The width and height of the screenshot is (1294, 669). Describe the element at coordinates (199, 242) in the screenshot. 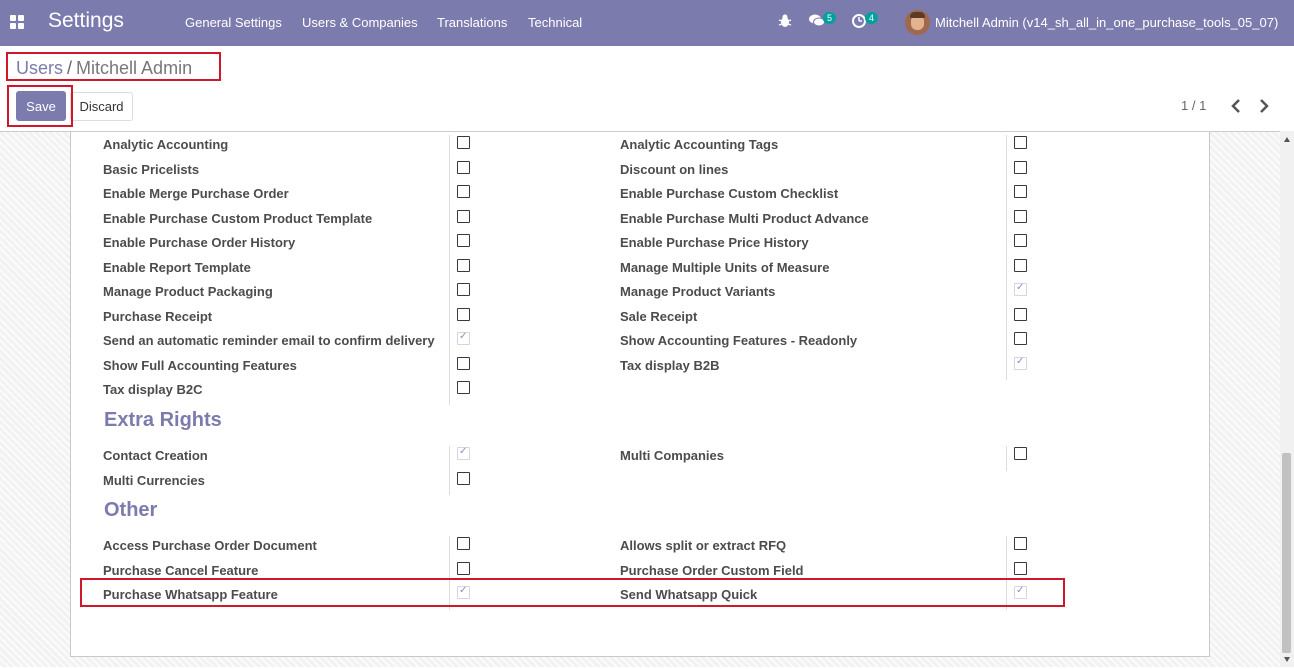

I see `setting-label: Enable Purchase Order History` at that location.